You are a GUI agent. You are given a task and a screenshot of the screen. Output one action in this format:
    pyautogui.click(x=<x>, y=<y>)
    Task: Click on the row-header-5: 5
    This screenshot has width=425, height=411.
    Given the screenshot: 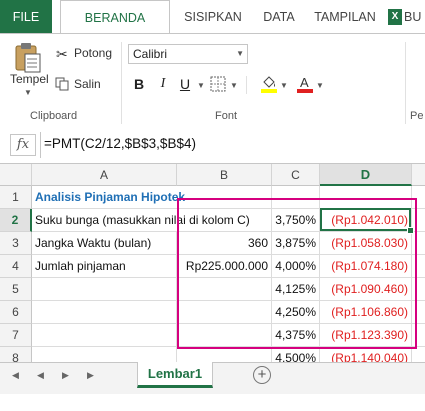 What is the action you would take?
    pyautogui.click(x=16, y=289)
    